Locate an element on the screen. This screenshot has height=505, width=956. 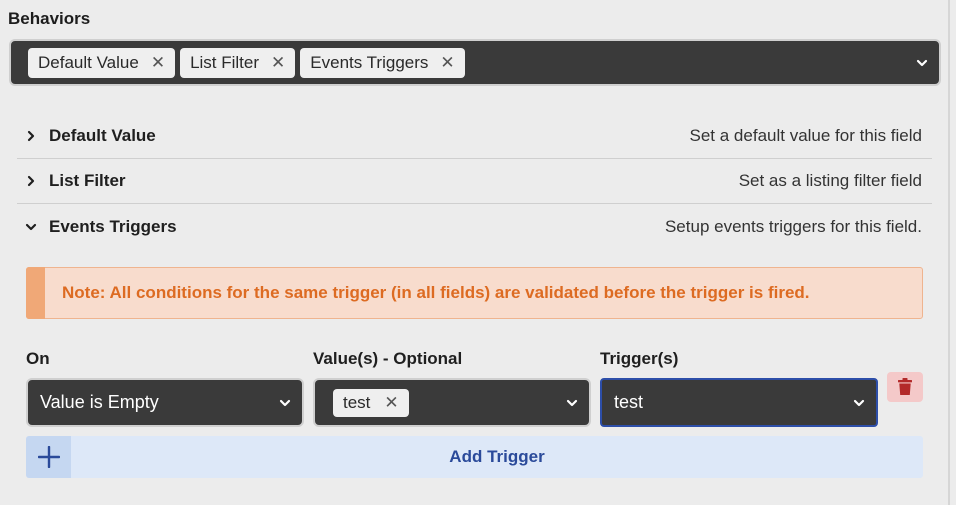
delete-trigger-button is located at coordinates (905, 387).